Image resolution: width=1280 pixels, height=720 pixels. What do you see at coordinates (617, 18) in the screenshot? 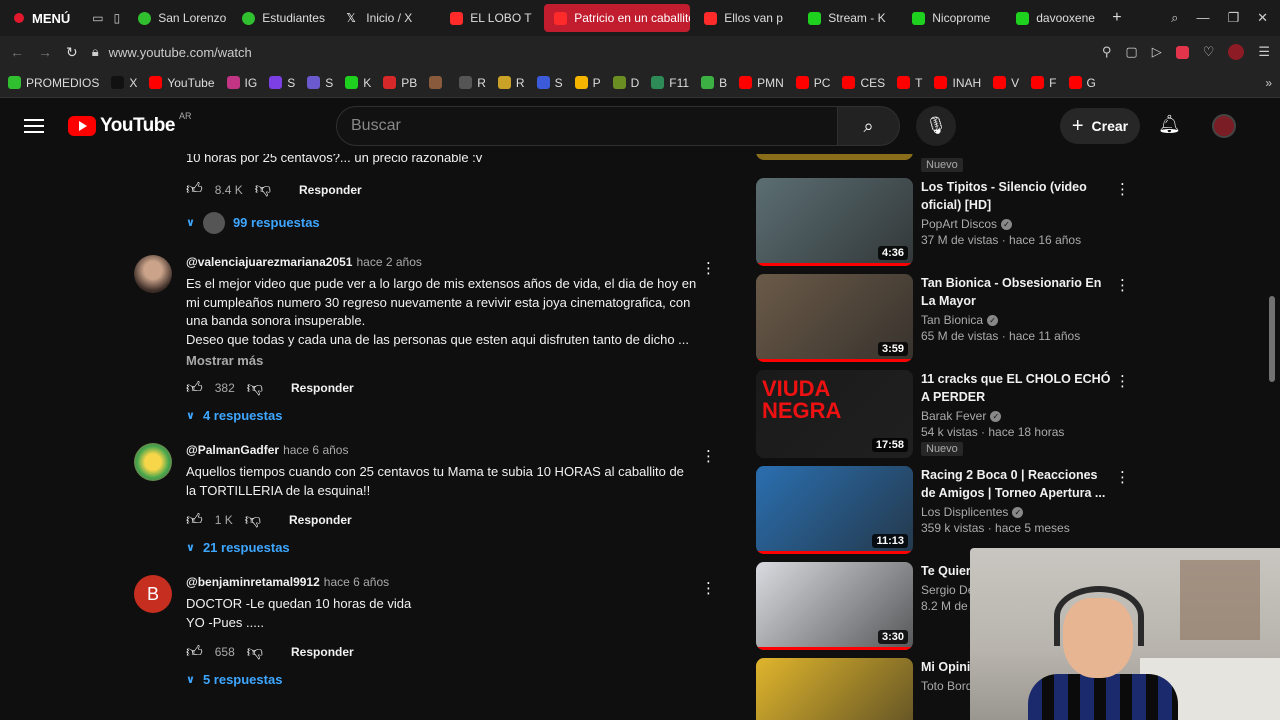
I see `tab-active: Patricio en un caballito` at bounding box center [617, 18].